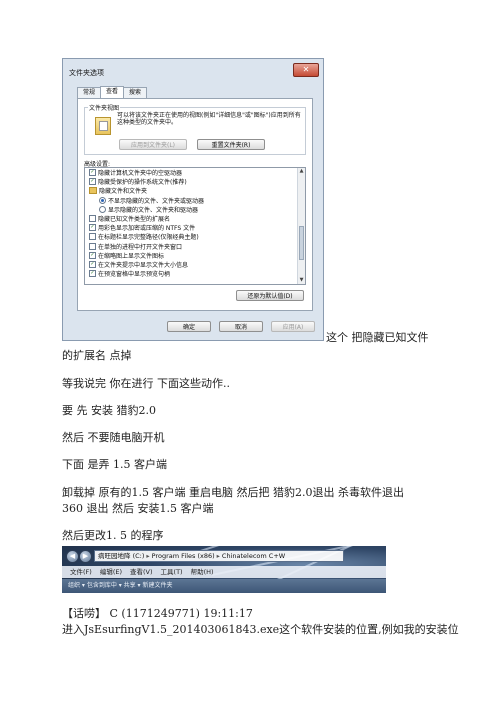  I want to click on tree-scrollbar: ▲ ▼, so click(301, 226).